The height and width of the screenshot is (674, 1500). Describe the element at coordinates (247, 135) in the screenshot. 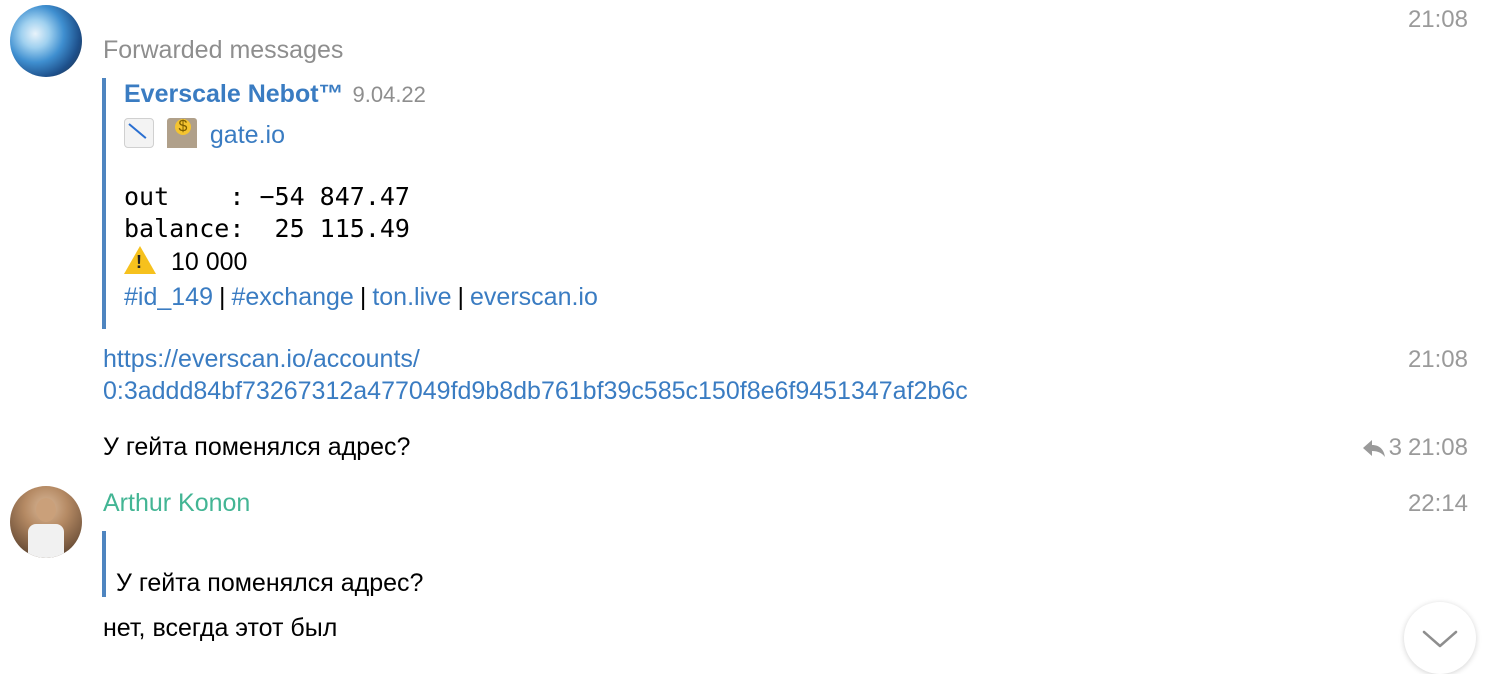

I see `gate-link: gate.io` at that location.